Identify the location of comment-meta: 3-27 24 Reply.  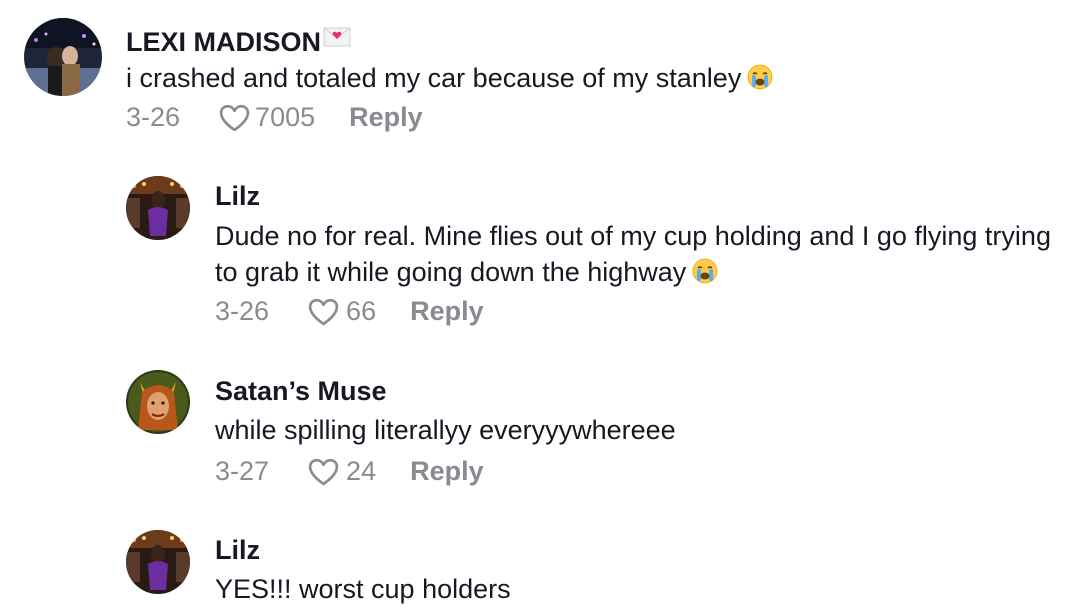
(349, 471).